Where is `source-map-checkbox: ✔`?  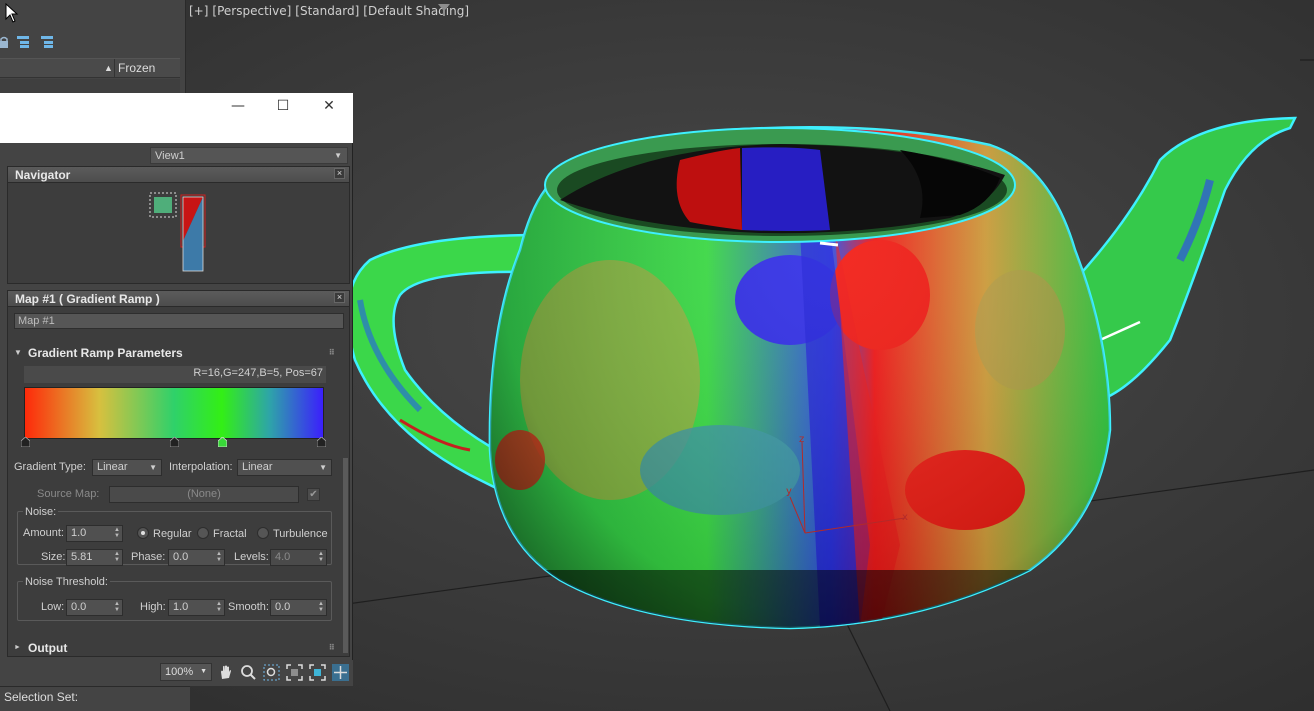 source-map-checkbox: ✔ is located at coordinates (313, 494).